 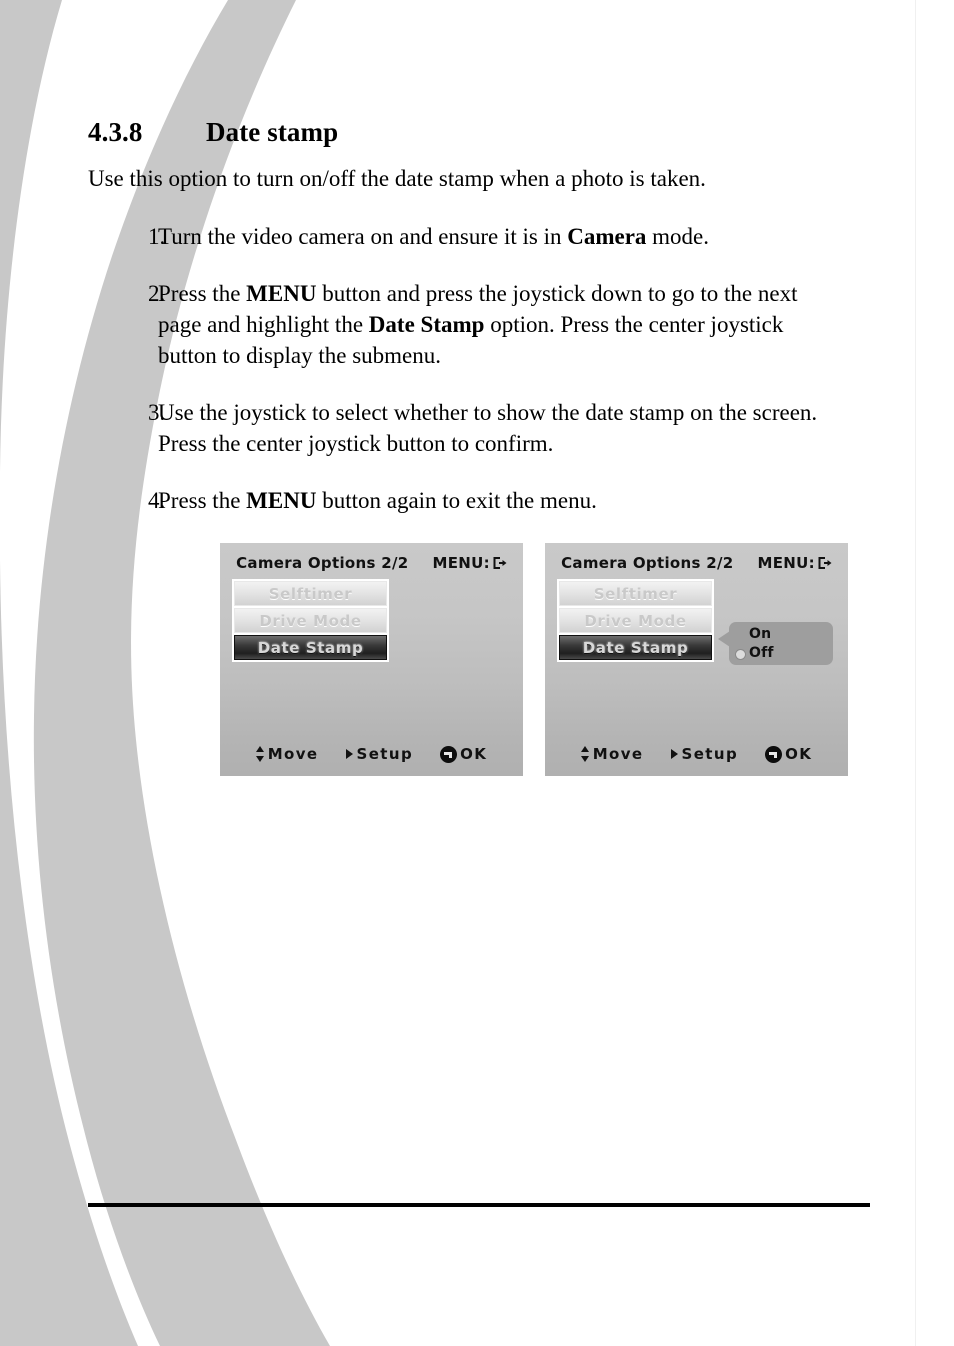 What do you see at coordinates (791, 634) in the screenshot?
I see `submenu-option: On` at bounding box center [791, 634].